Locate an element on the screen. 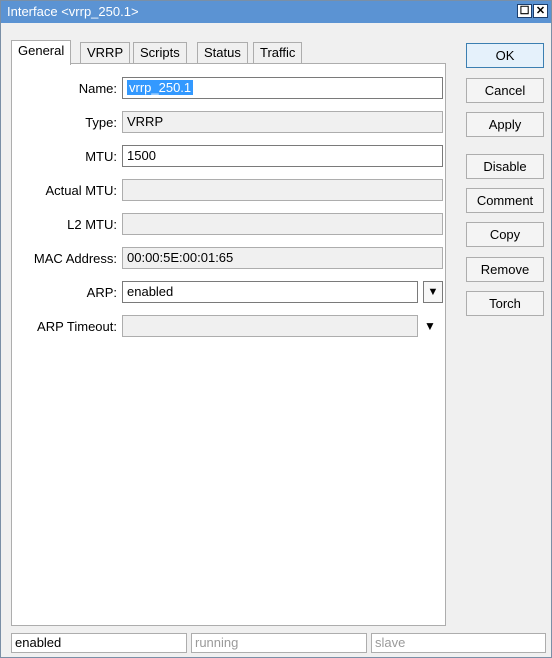  arp-label: ARP: is located at coordinates (101, 292).